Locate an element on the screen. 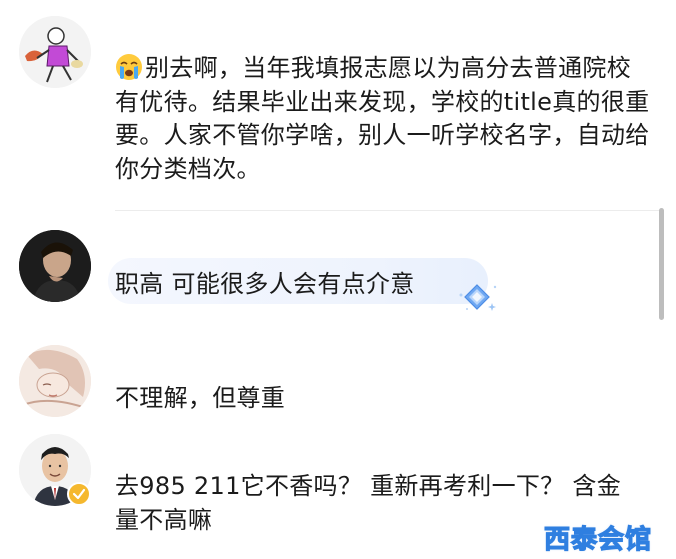 The height and width of the screenshot is (559, 676). comment-text-3: 不理解，但尊重 is located at coordinates (200, 398).